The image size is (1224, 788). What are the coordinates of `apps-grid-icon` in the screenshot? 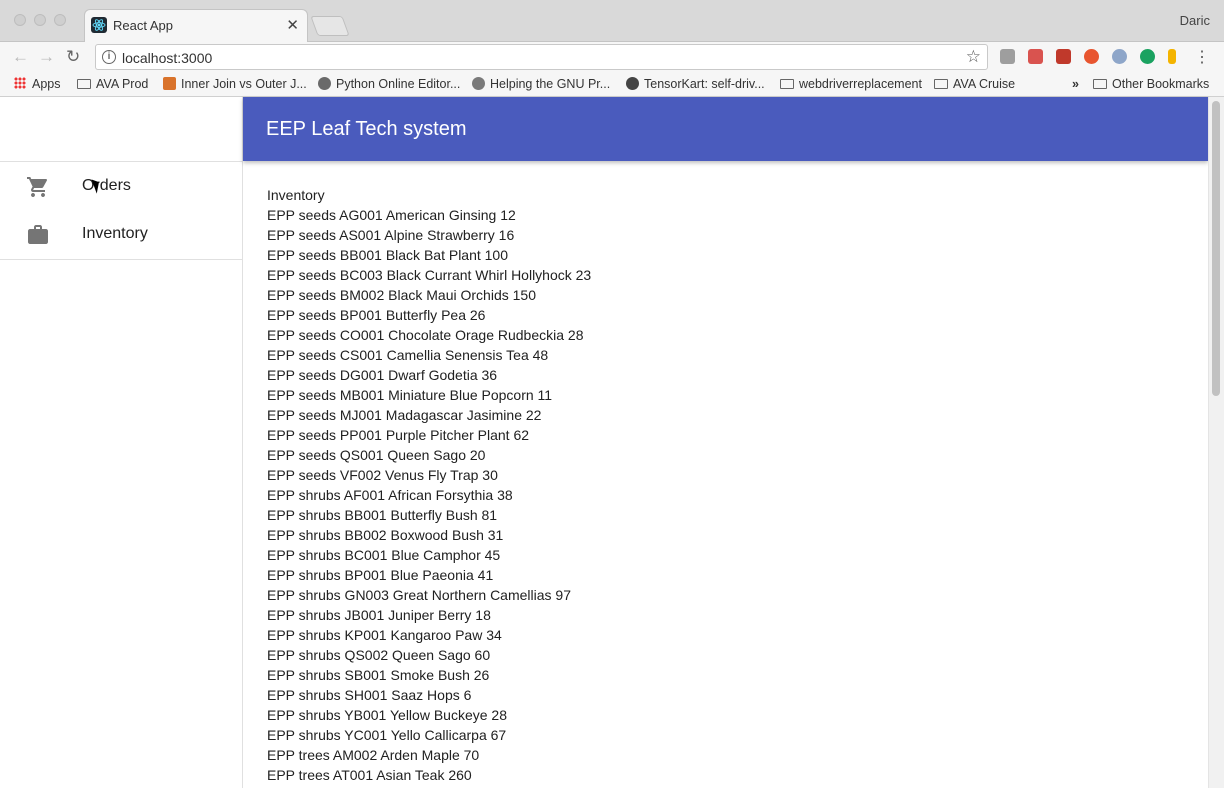 It's located at (20, 83).